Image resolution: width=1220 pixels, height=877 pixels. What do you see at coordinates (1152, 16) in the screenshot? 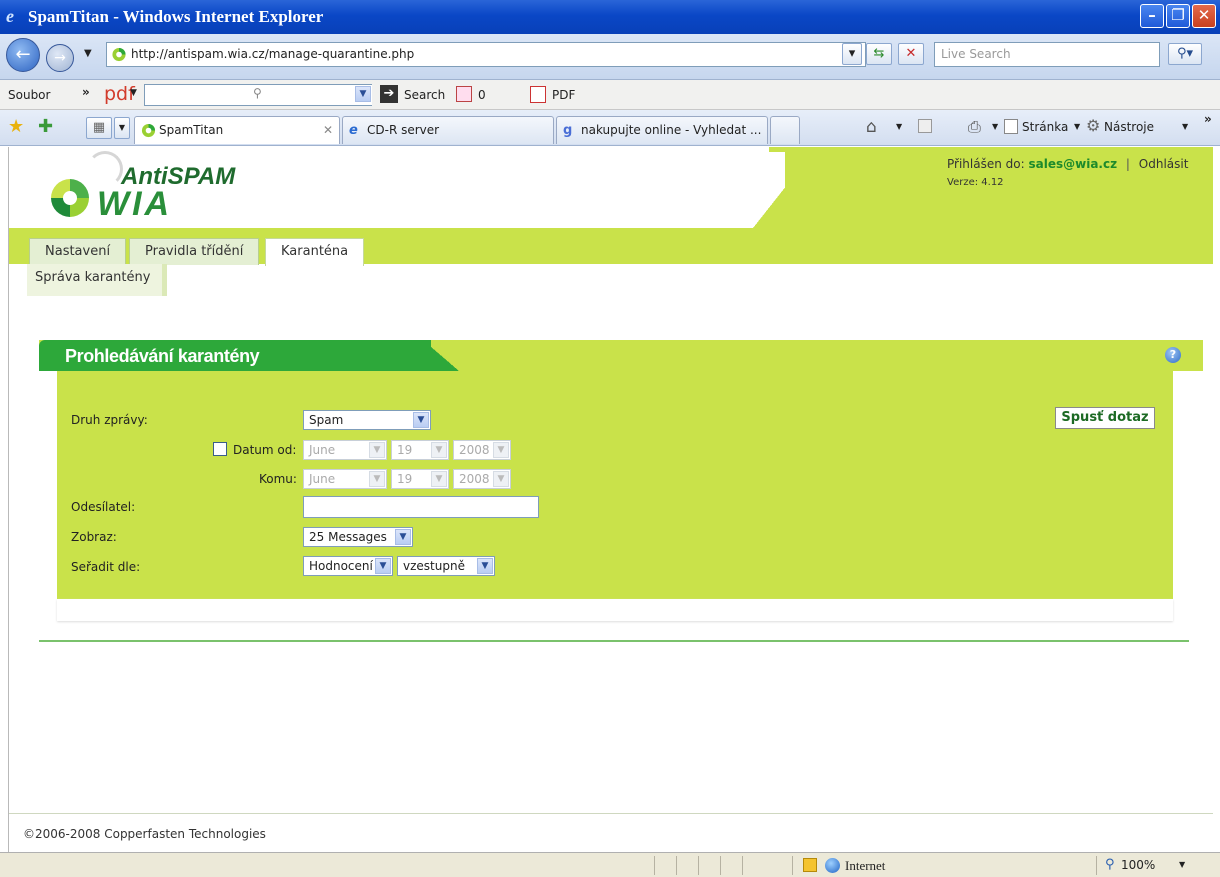
I see `minimize-button: –` at bounding box center [1152, 16].